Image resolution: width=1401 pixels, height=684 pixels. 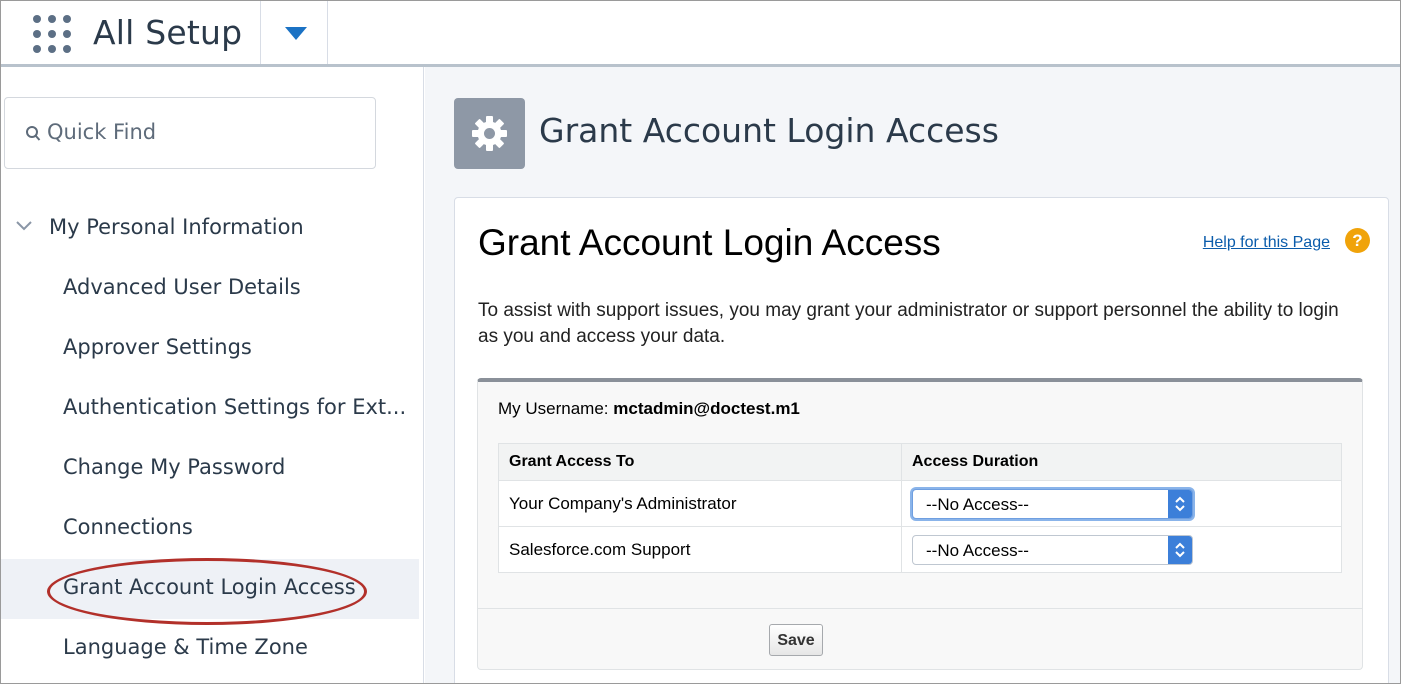 What do you see at coordinates (700, 462) in the screenshot?
I see `column-header-grant-access-to: Grant Access To` at bounding box center [700, 462].